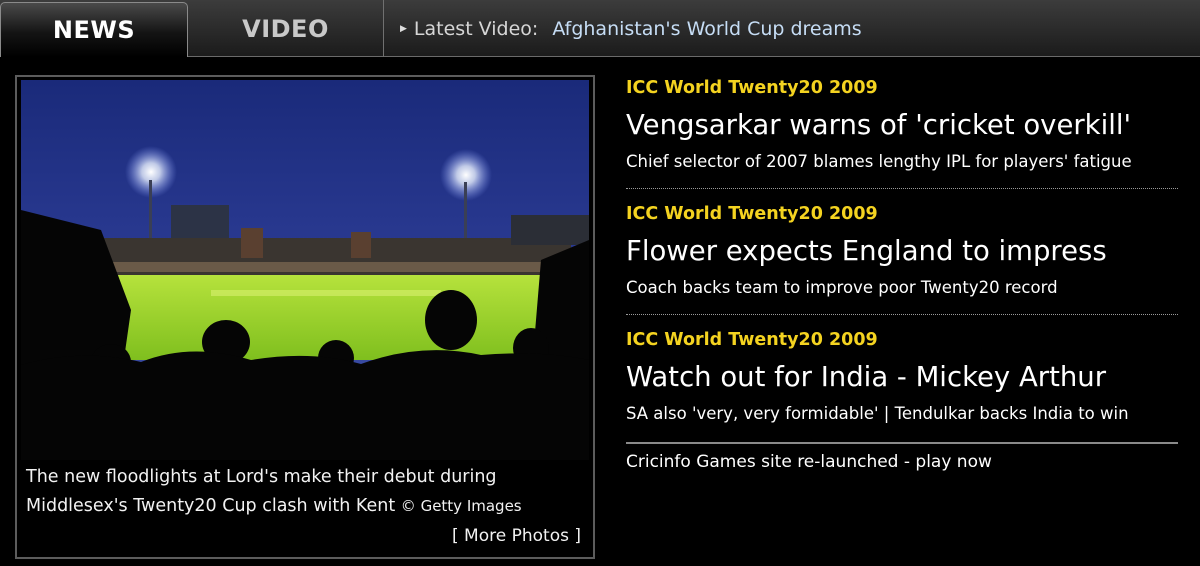 Image resolution: width=1200 pixels, height=566 pixels. What do you see at coordinates (476, 28) in the screenshot?
I see `latest-video-label: Latest Video:` at bounding box center [476, 28].